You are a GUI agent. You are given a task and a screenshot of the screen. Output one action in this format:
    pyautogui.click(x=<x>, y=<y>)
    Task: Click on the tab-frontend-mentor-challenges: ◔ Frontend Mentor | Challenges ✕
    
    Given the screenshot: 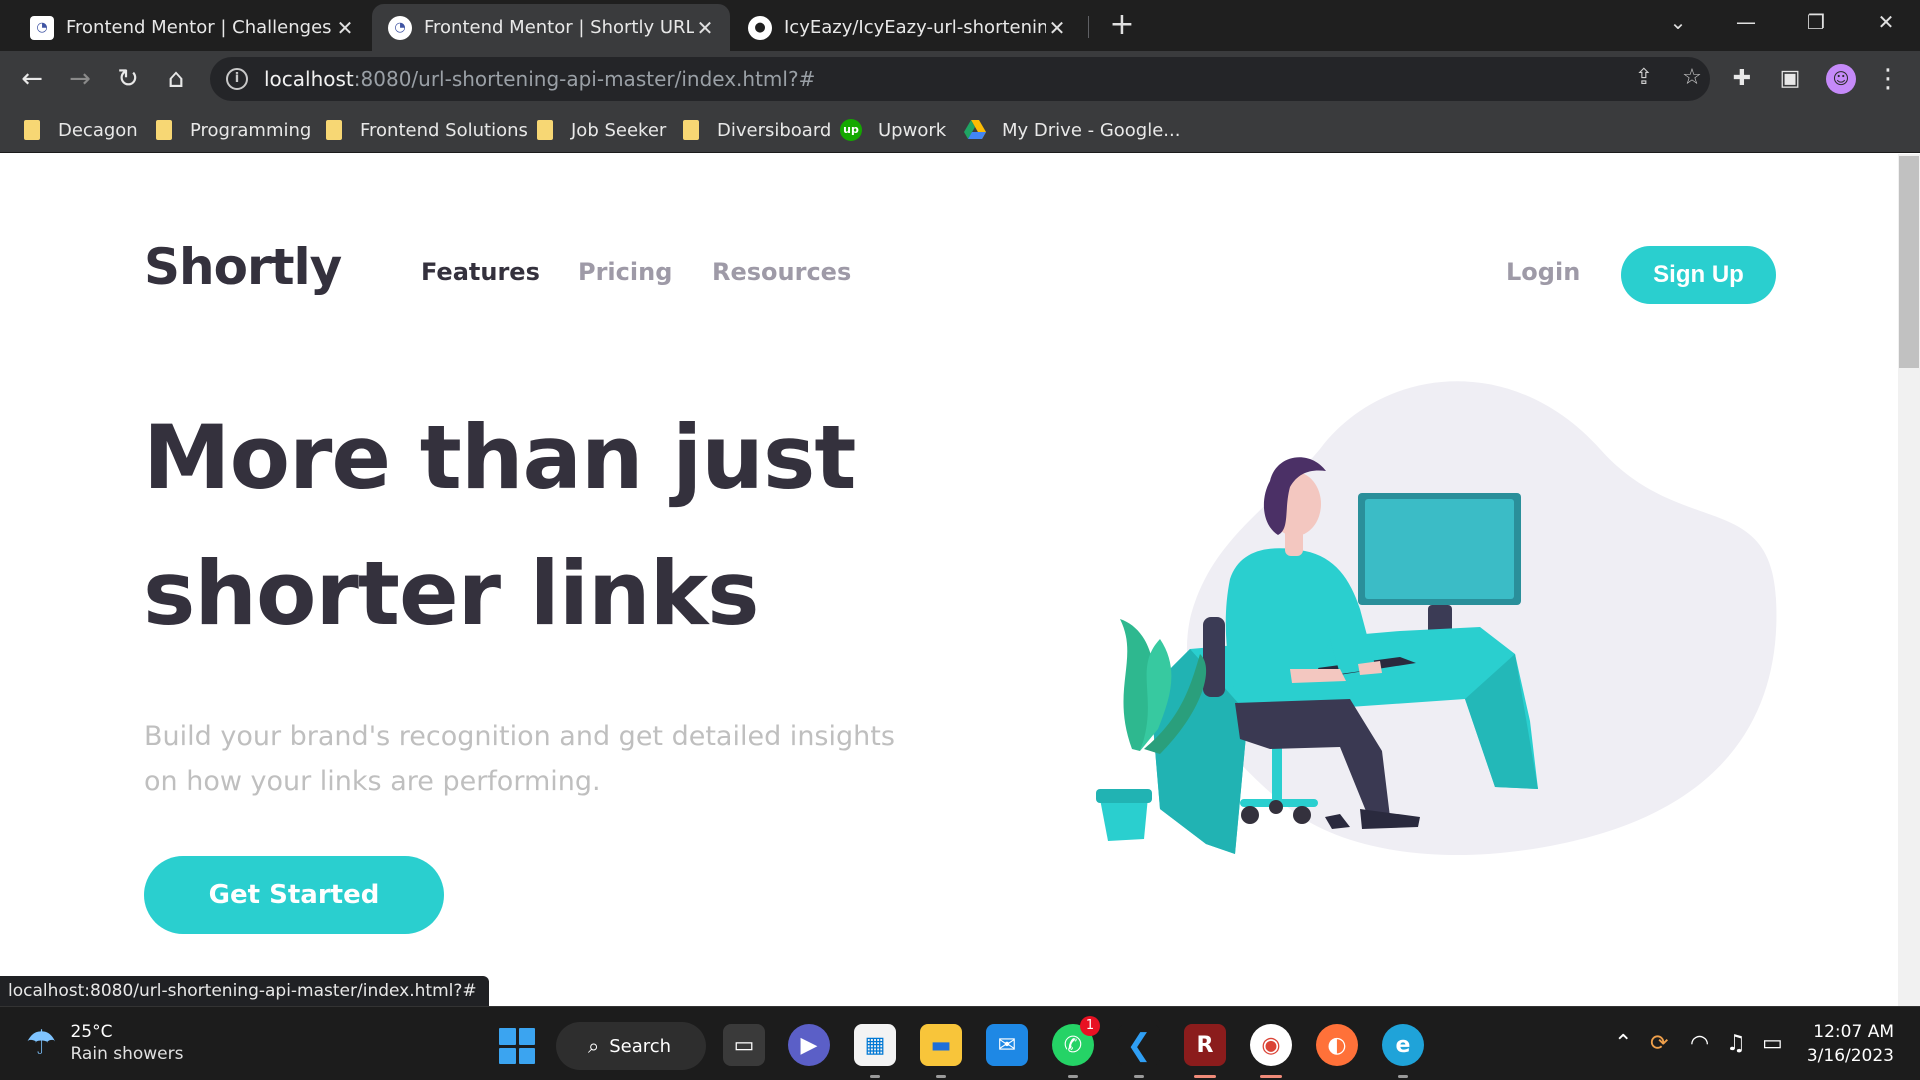 What is the action you would take?
    pyautogui.click(x=192, y=27)
    